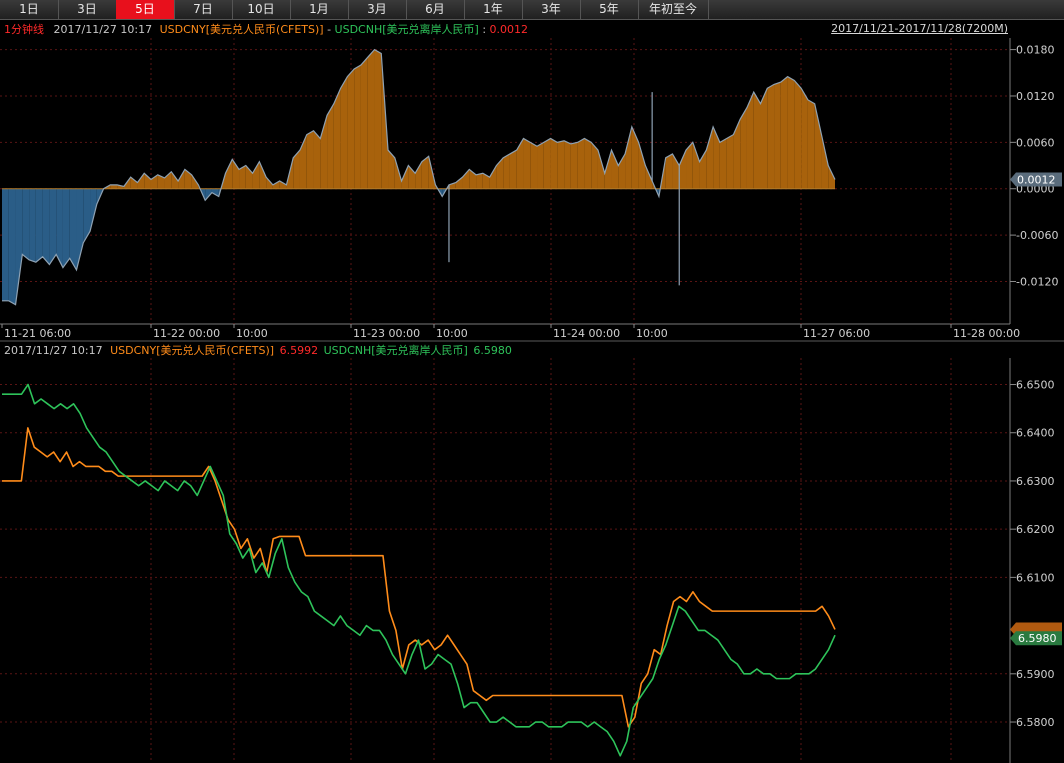 The image size is (1064, 763). I want to click on x-tick-label: 11-22 00:00, so click(186, 333).